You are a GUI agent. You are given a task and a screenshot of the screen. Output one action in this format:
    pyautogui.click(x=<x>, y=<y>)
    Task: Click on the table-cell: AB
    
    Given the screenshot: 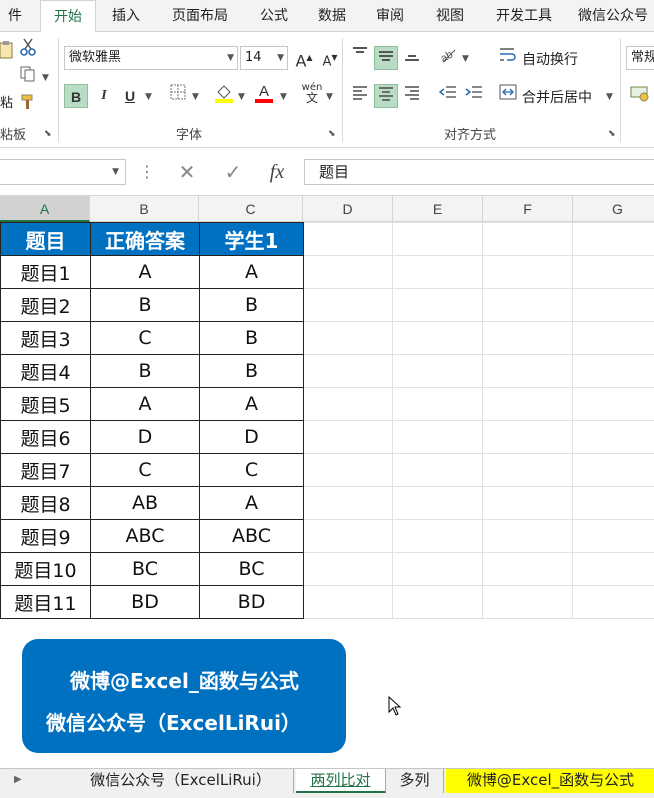 What is the action you would take?
    pyautogui.click(x=145, y=503)
    